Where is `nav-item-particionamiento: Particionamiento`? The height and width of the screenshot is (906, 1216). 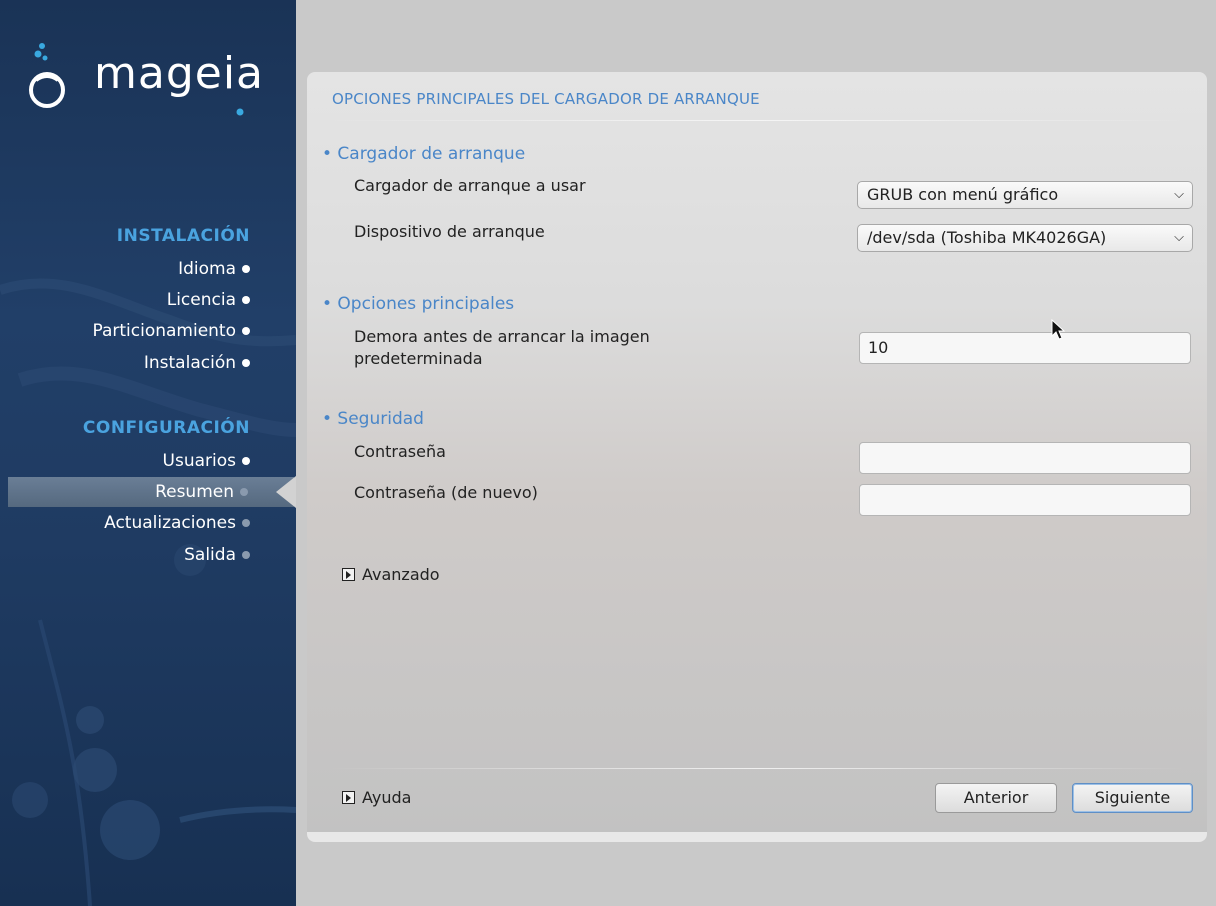
nav-item-particionamiento: Particionamiento is located at coordinates (148, 331).